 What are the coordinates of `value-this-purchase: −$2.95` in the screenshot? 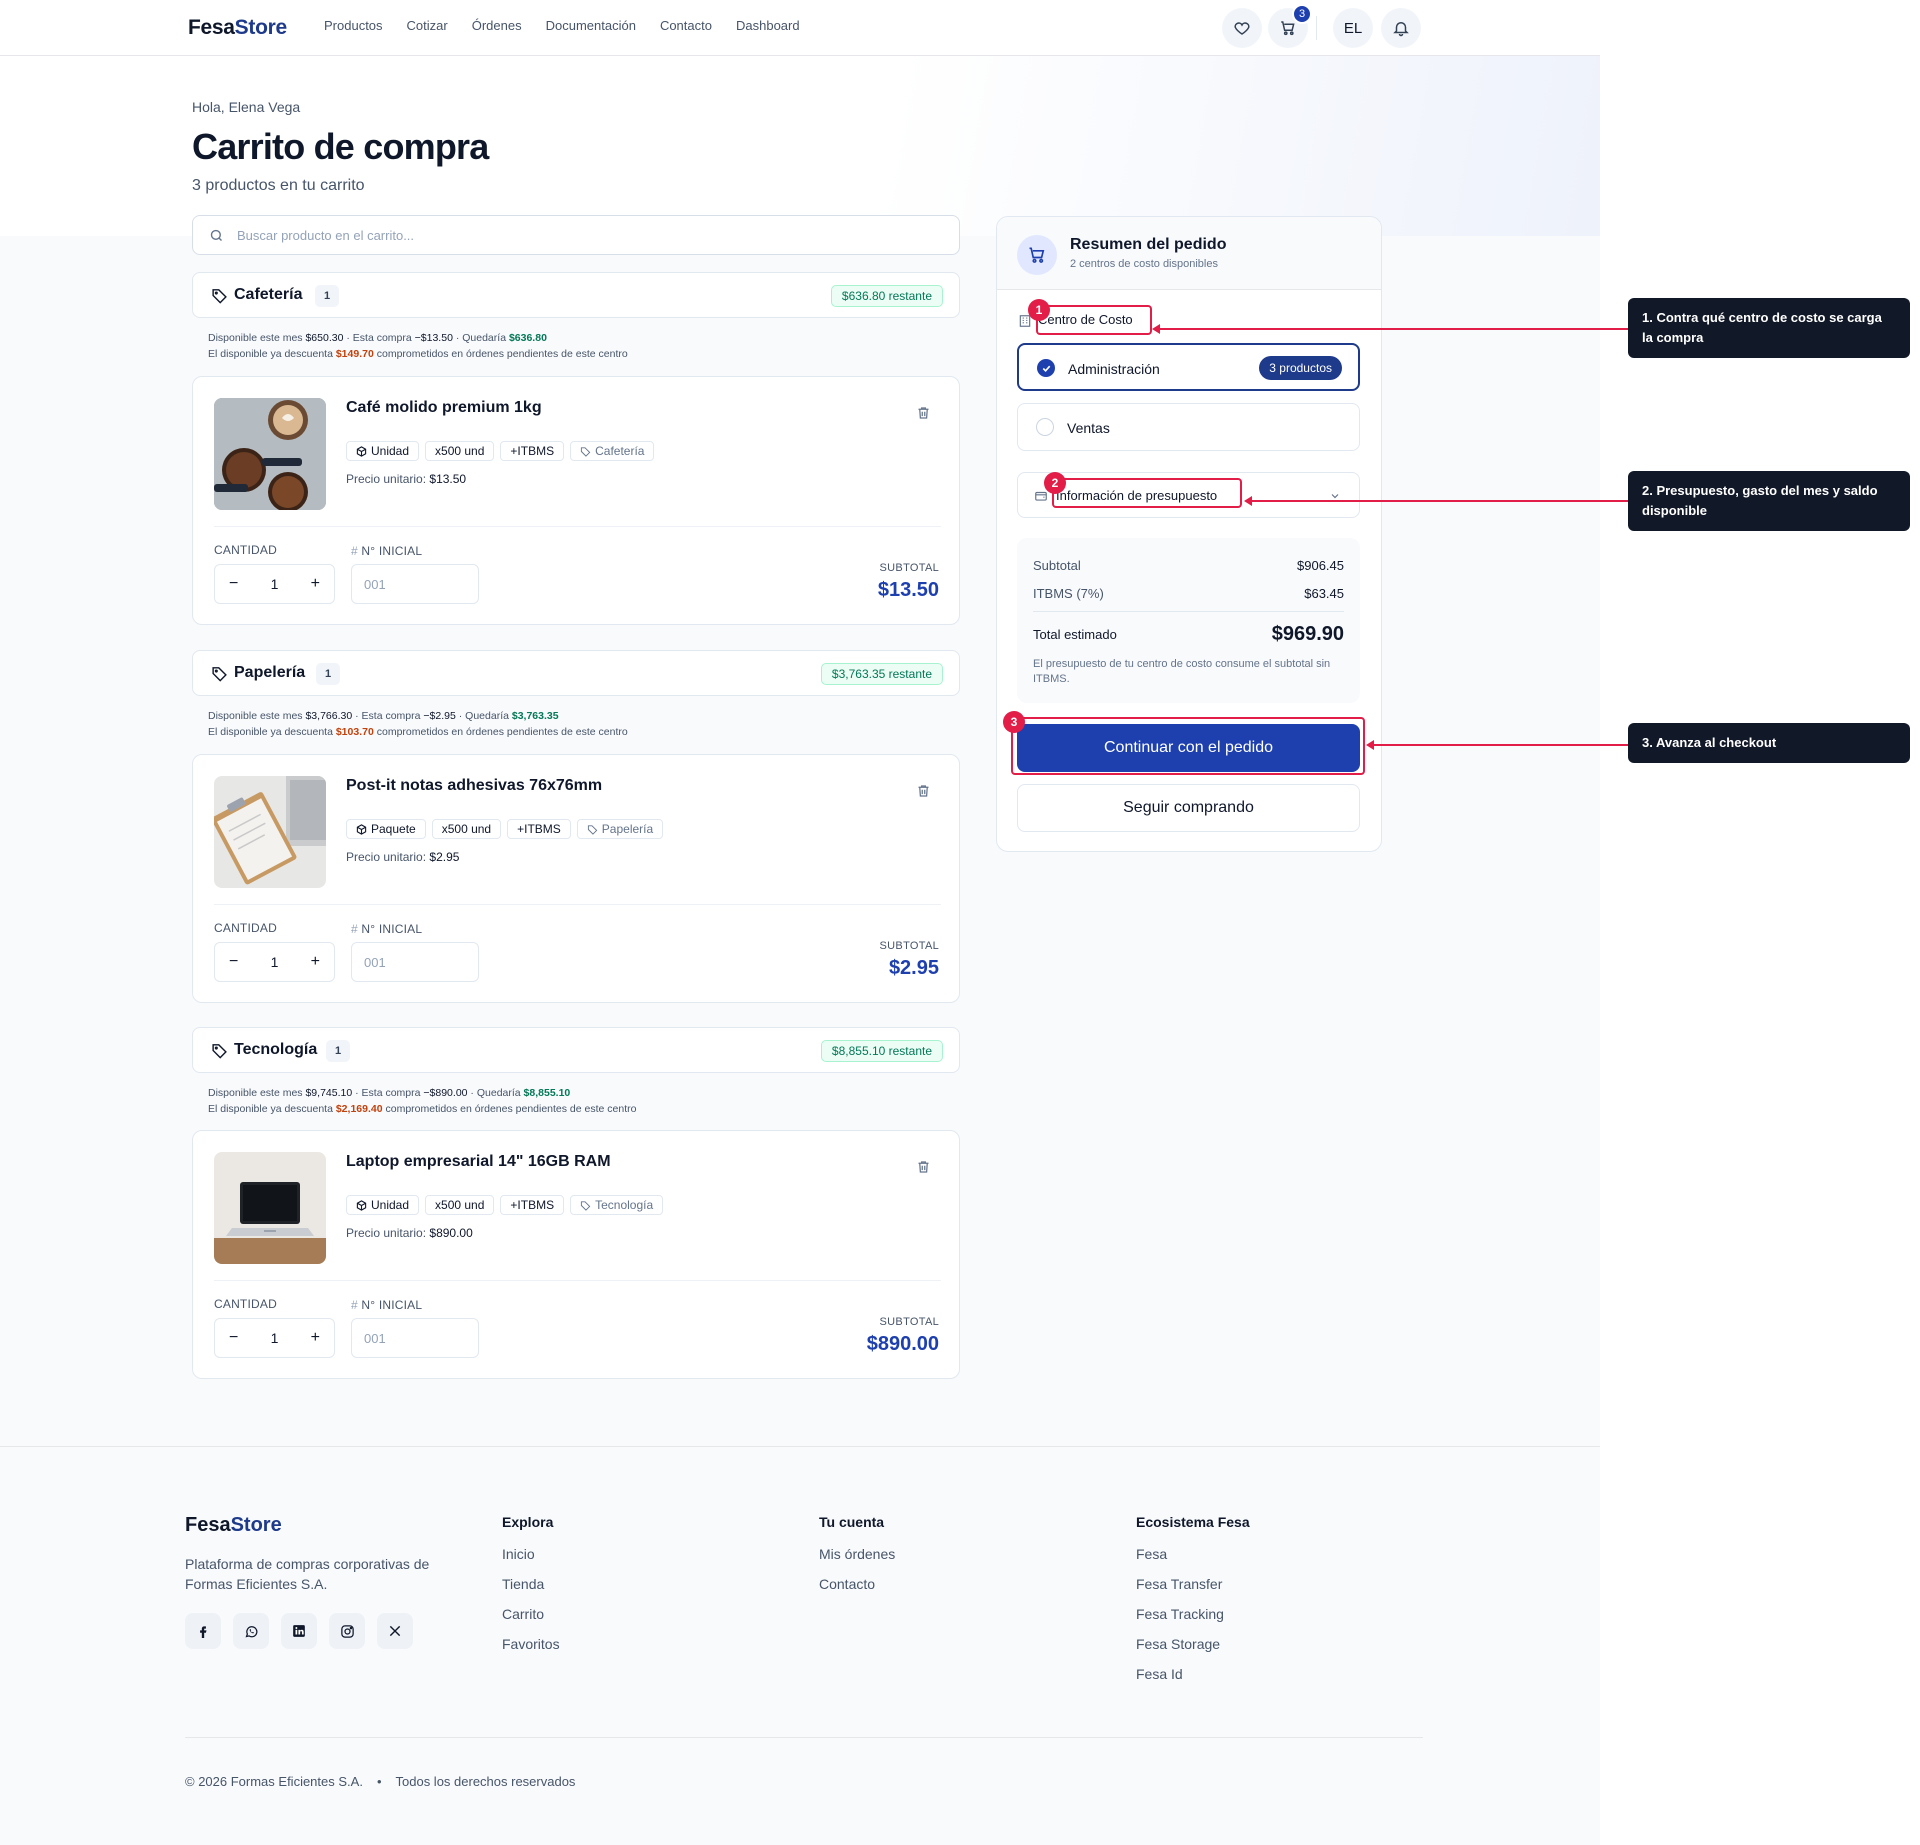 It's located at (439, 716).